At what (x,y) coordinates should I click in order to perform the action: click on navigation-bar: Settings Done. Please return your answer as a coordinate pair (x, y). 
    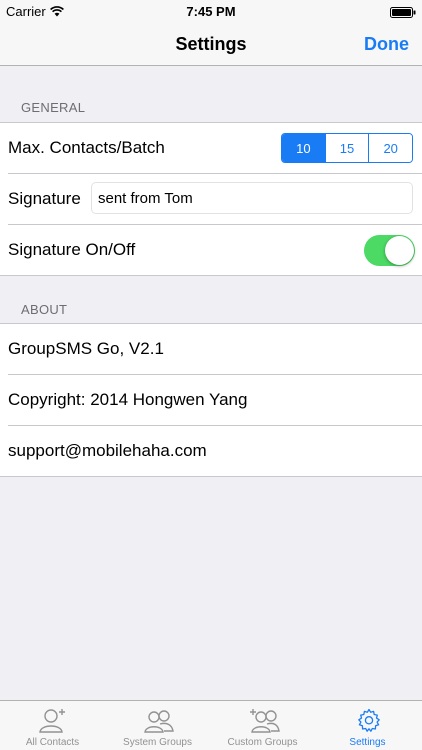
    Looking at the image, I should click on (211, 44).